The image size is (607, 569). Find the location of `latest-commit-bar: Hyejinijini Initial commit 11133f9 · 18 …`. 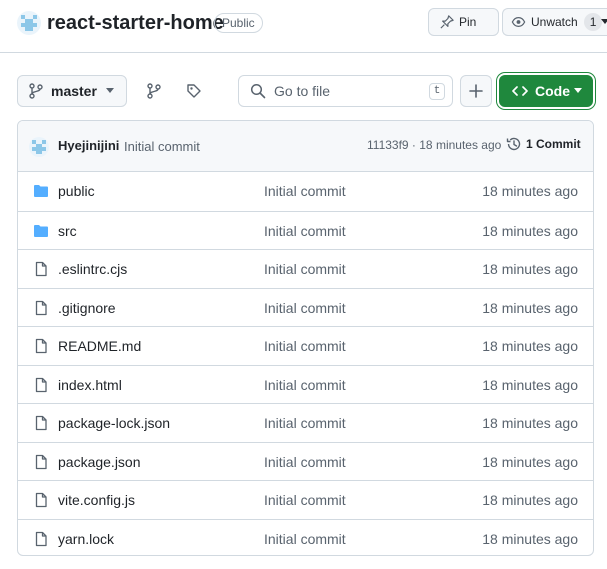

latest-commit-bar: Hyejinijini Initial commit 11133f9 · 18 … is located at coordinates (305, 146).